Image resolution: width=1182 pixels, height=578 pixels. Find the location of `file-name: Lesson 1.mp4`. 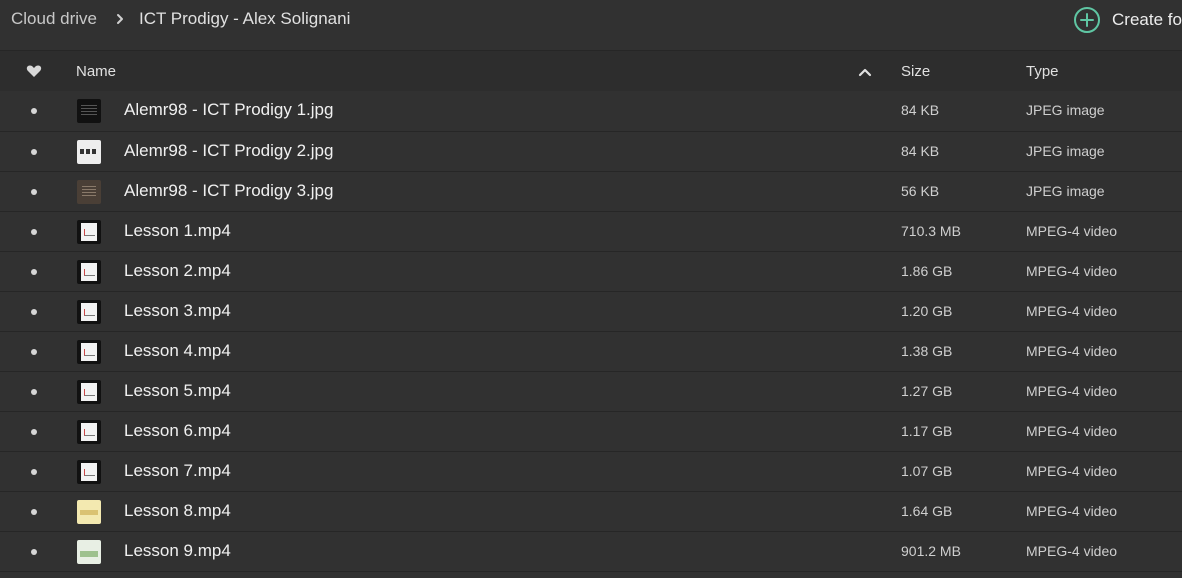

file-name: Lesson 1.mp4 is located at coordinates (177, 230).